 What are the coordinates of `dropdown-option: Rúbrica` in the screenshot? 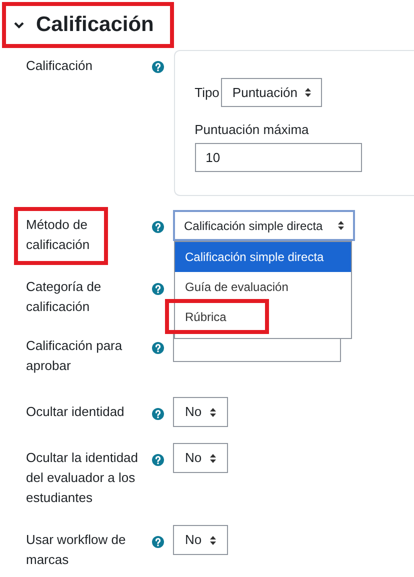 It's located at (263, 317).